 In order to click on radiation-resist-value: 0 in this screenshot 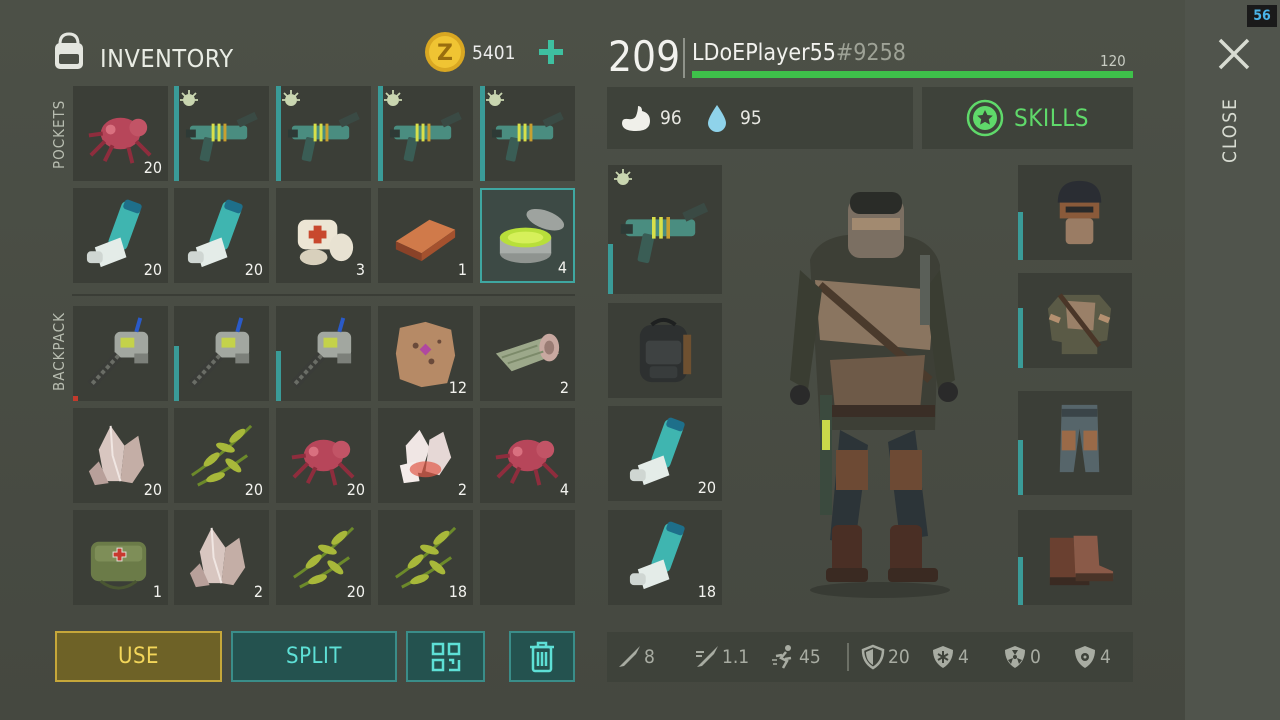, I will do `click(1035, 657)`.